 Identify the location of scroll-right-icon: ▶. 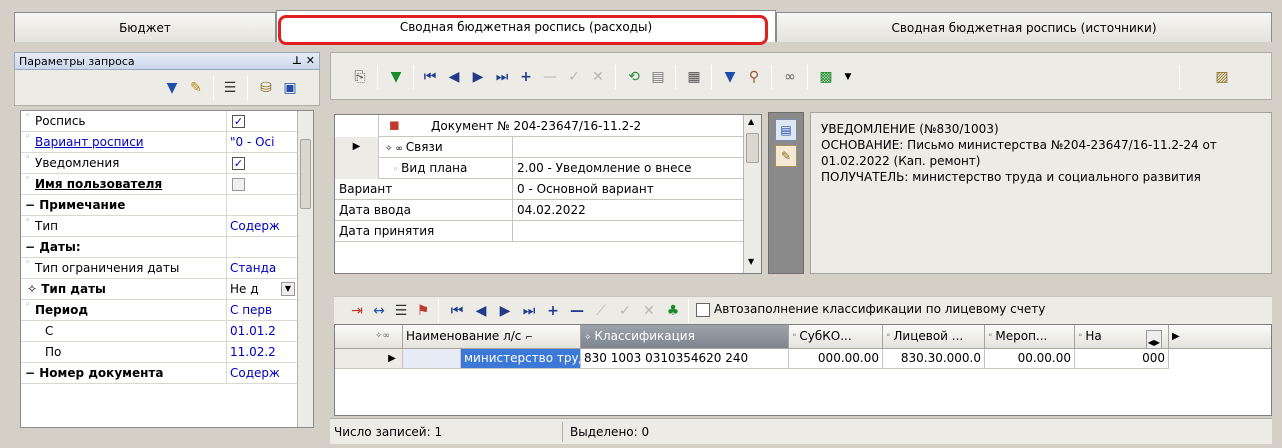
(1220, 337).